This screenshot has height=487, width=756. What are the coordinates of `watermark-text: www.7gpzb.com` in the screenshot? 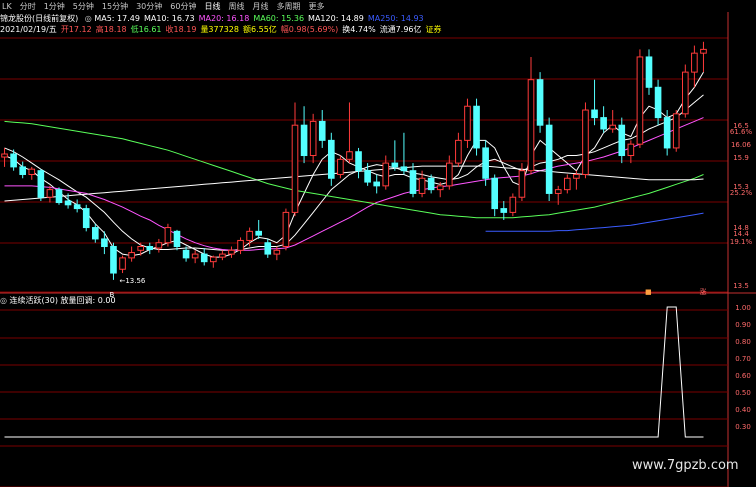 It's located at (685, 465).